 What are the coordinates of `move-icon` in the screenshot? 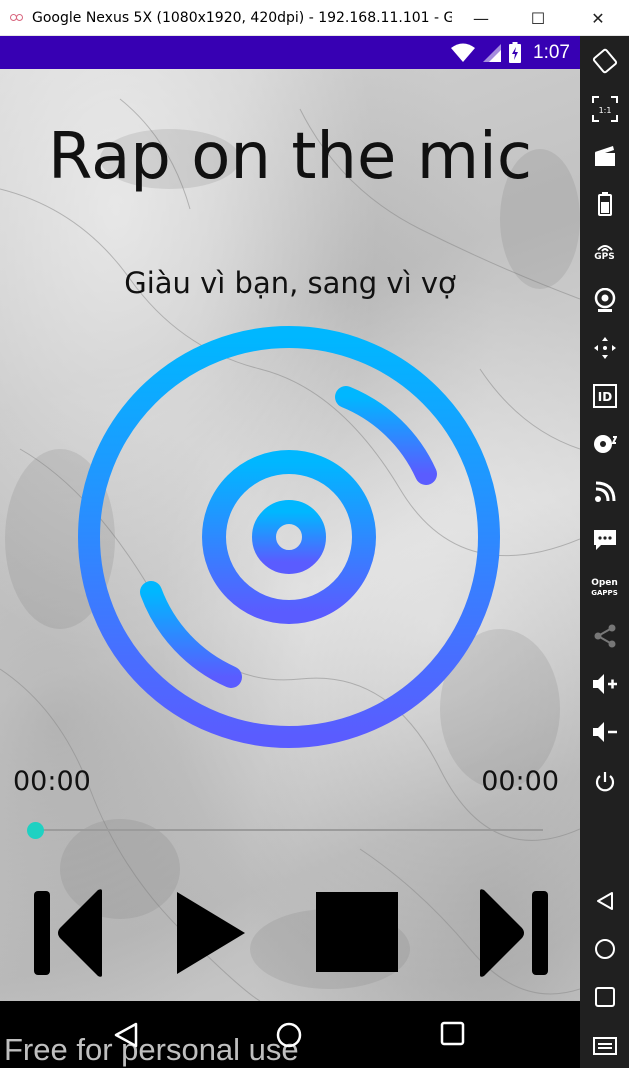 It's located at (604, 348).